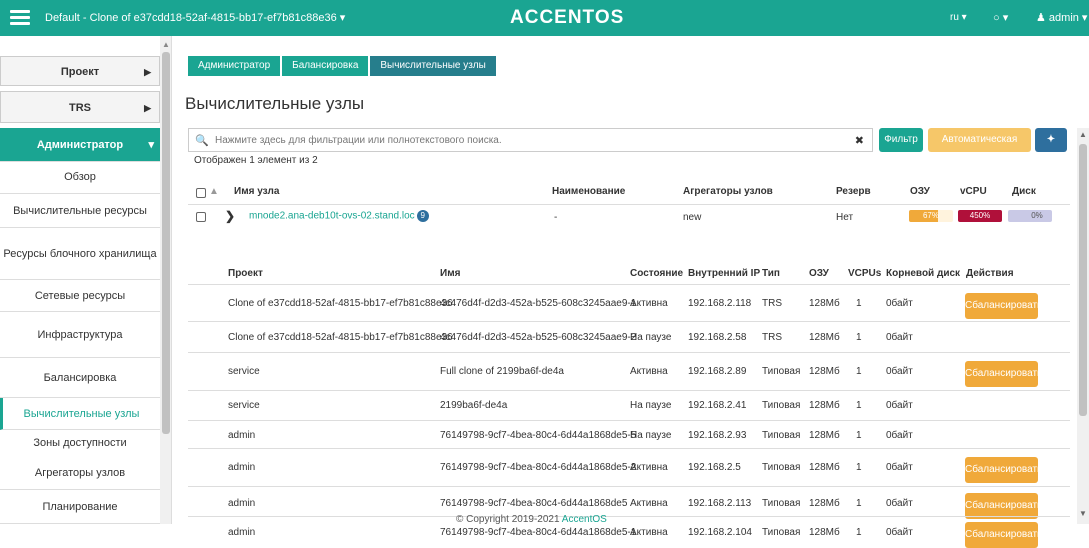 This screenshot has width=1089, height=548. Describe the element at coordinates (332, 216) in the screenshot. I see `host-name: mnode2.ana-deb10t-ovs-02.stand.loc` at that location.